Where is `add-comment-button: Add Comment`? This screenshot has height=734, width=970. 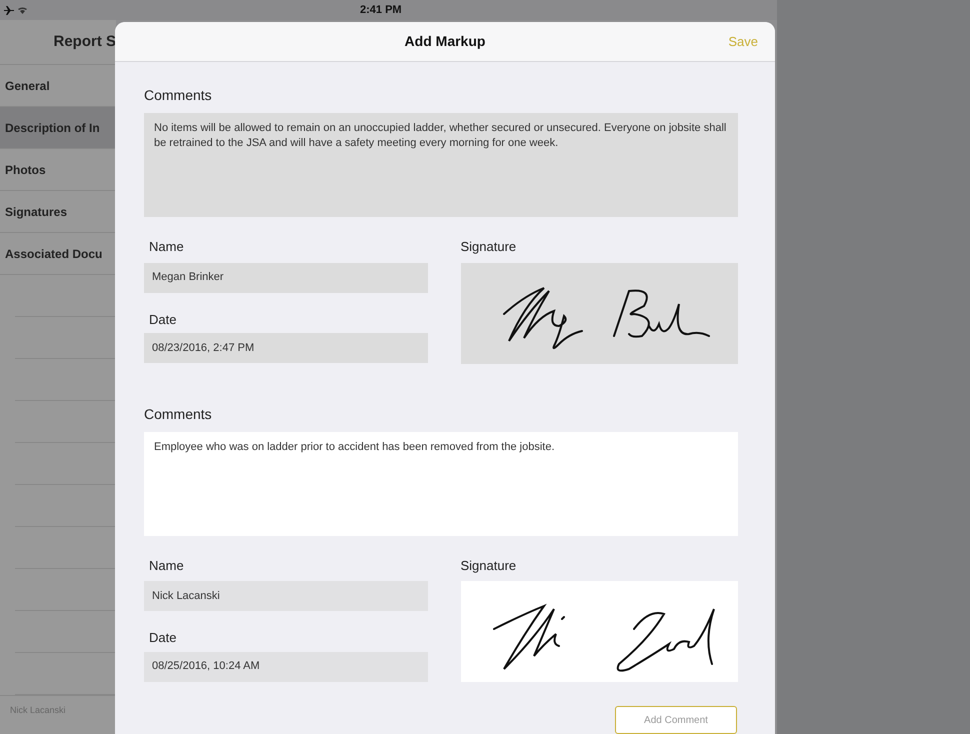
add-comment-button: Add Comment is located at coordinates (676, 720).